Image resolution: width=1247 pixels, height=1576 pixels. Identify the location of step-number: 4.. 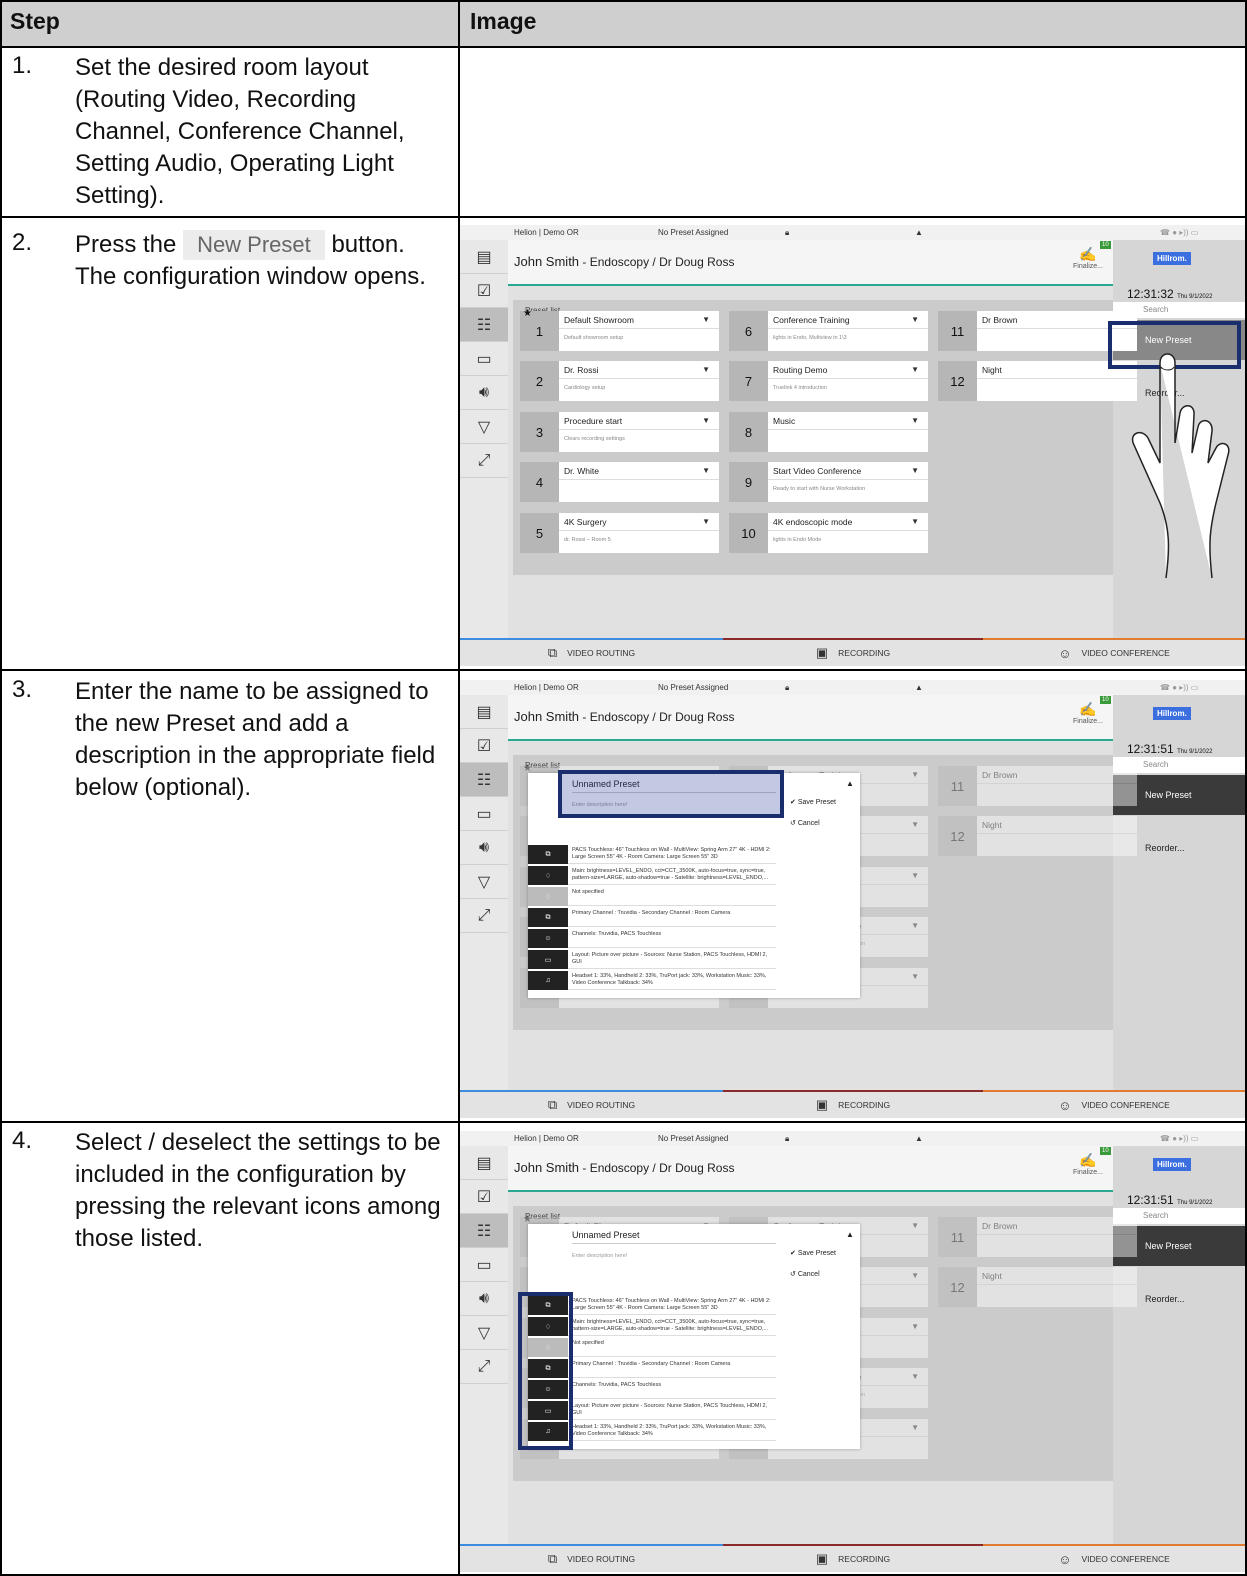
(22, 1140).